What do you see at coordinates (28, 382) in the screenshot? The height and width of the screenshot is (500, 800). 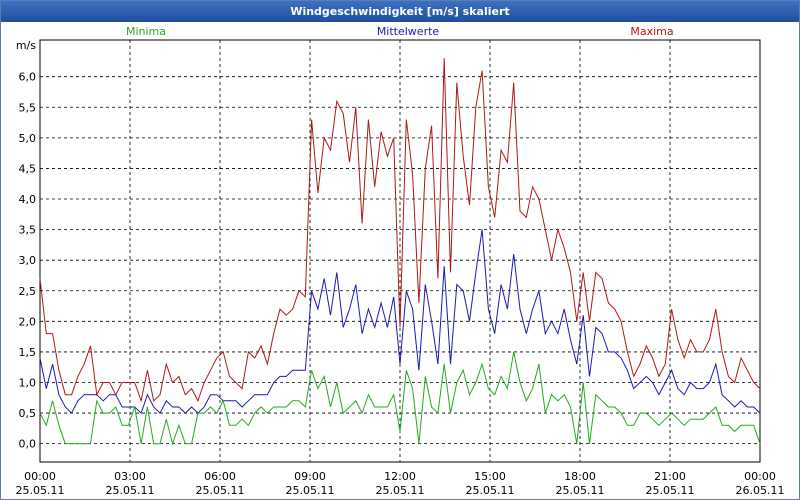 I see `y-tick-label: 1,0` at bounding box center [28, 382].